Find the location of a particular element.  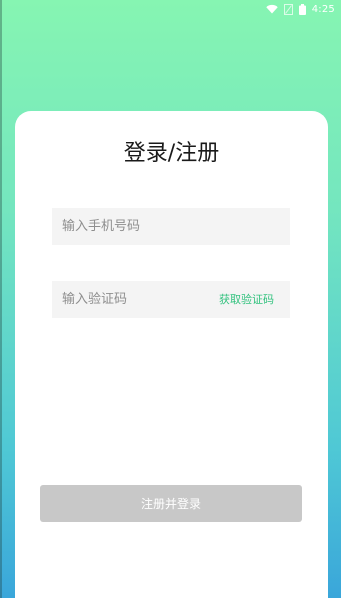

phone-field is located at coordinates (171, 226).